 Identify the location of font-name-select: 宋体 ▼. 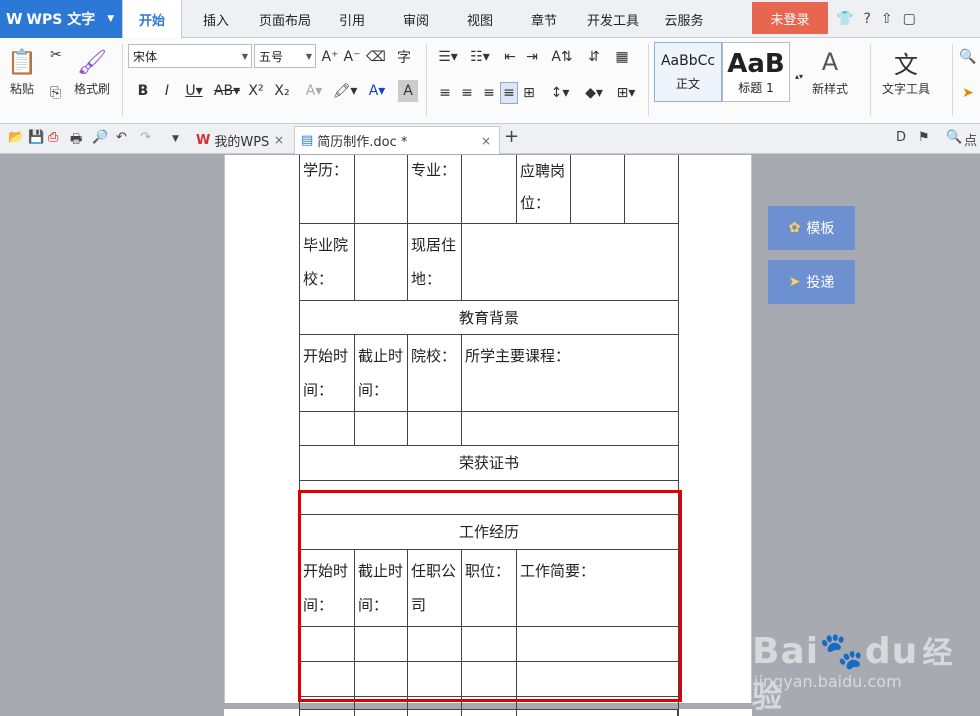
(190, 56).